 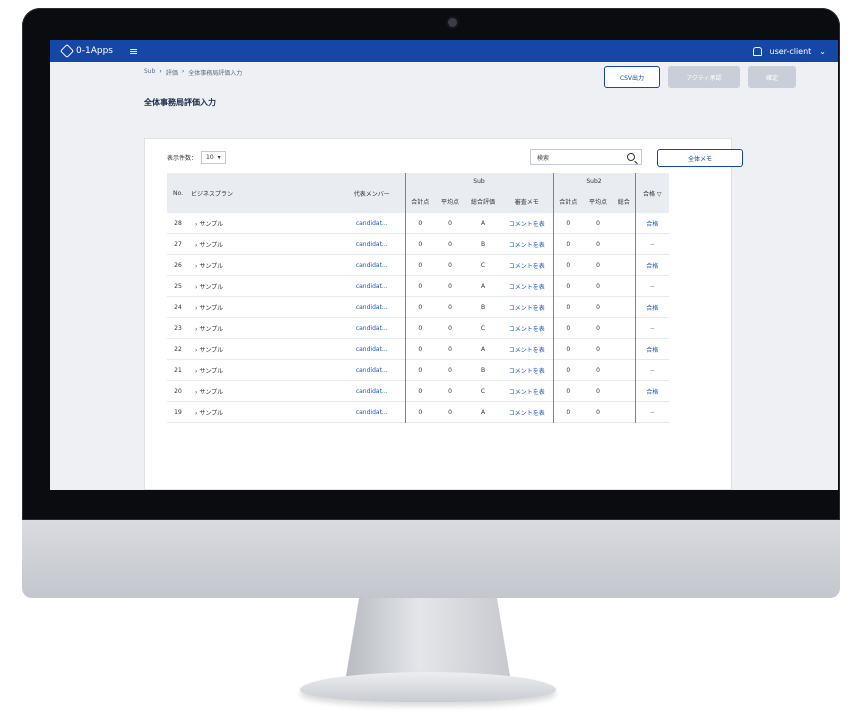 I want to click on col-status-label: 合格, so click(x=648, y=194).